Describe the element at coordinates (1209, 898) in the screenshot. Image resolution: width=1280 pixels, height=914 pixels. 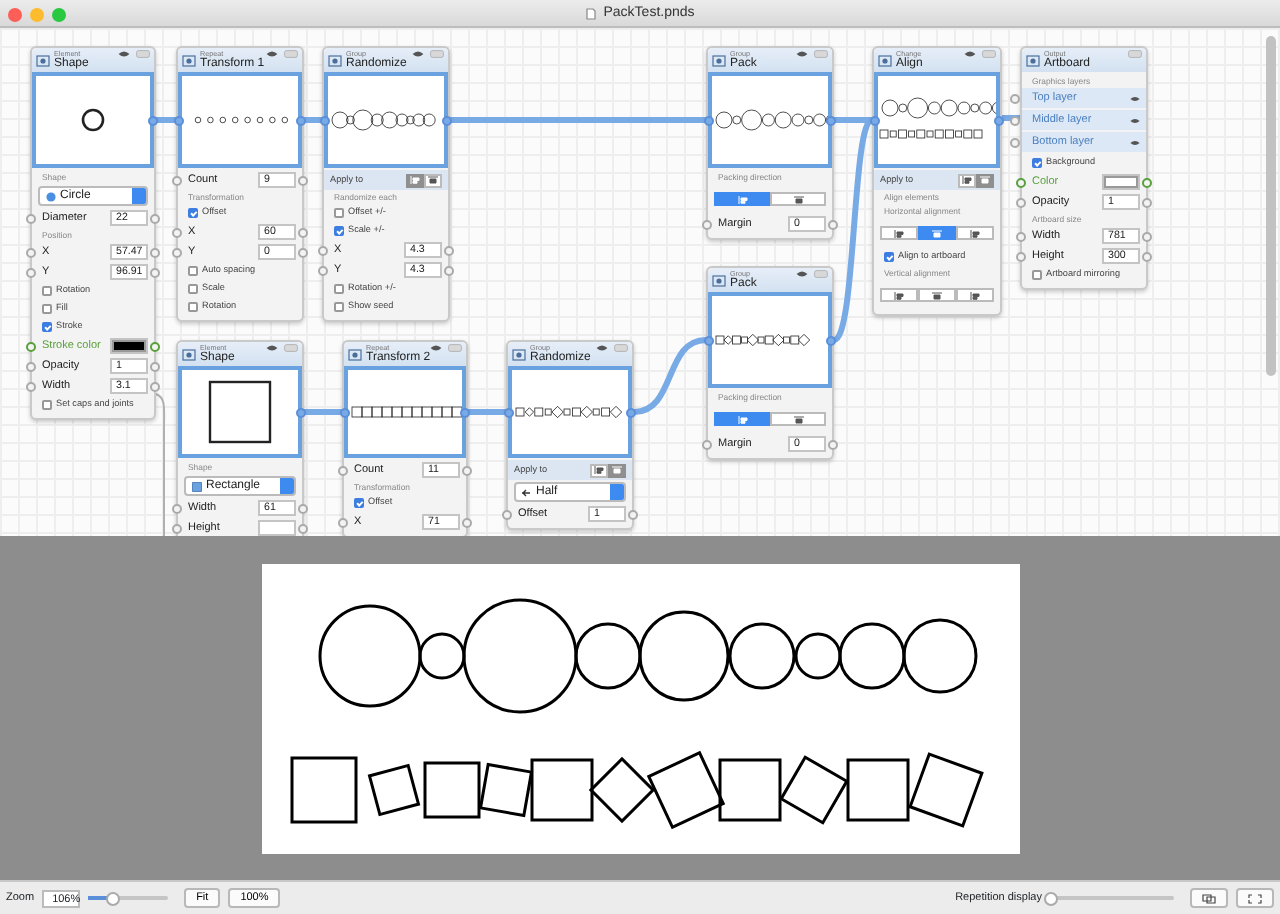
I see `layers-button` at that location.